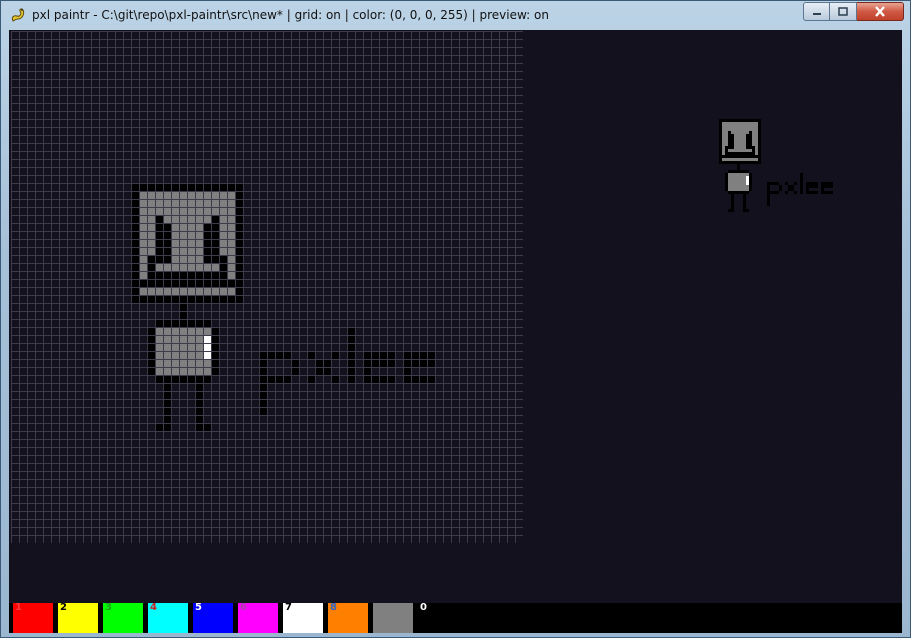 The height and width of the screenshot is (638, 911). What do you see at coordinates (393, 617) in the screenshot?
I see `palette-swatch-9: 9` at bounding box center [393, 617].